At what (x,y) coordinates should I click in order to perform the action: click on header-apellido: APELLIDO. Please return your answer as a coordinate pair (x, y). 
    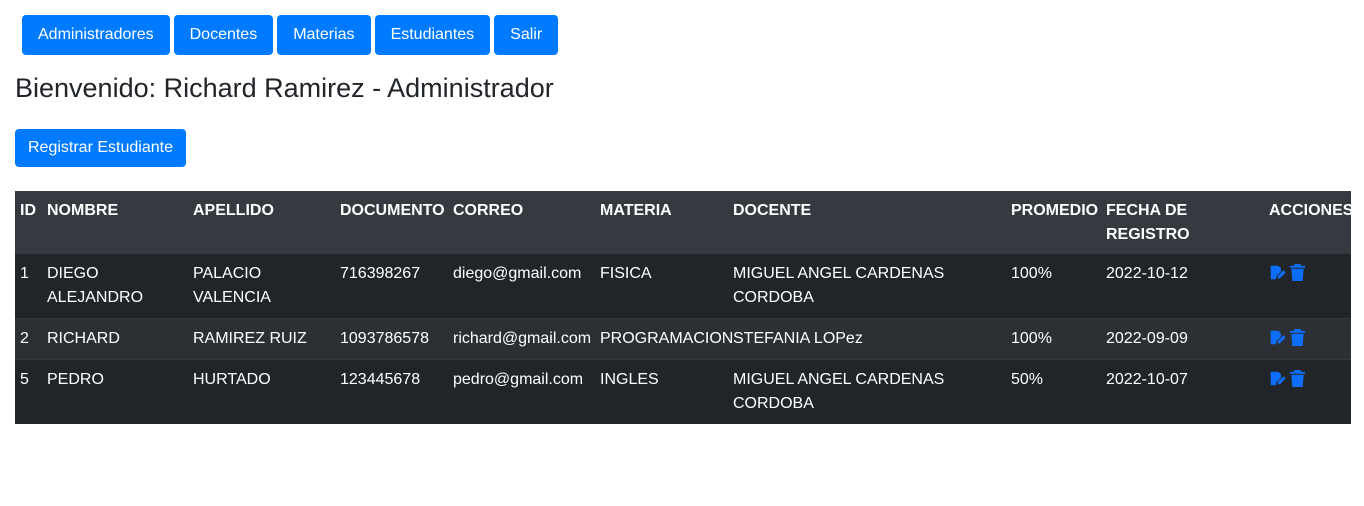
    Looking at the image, I should click on (233, 210).